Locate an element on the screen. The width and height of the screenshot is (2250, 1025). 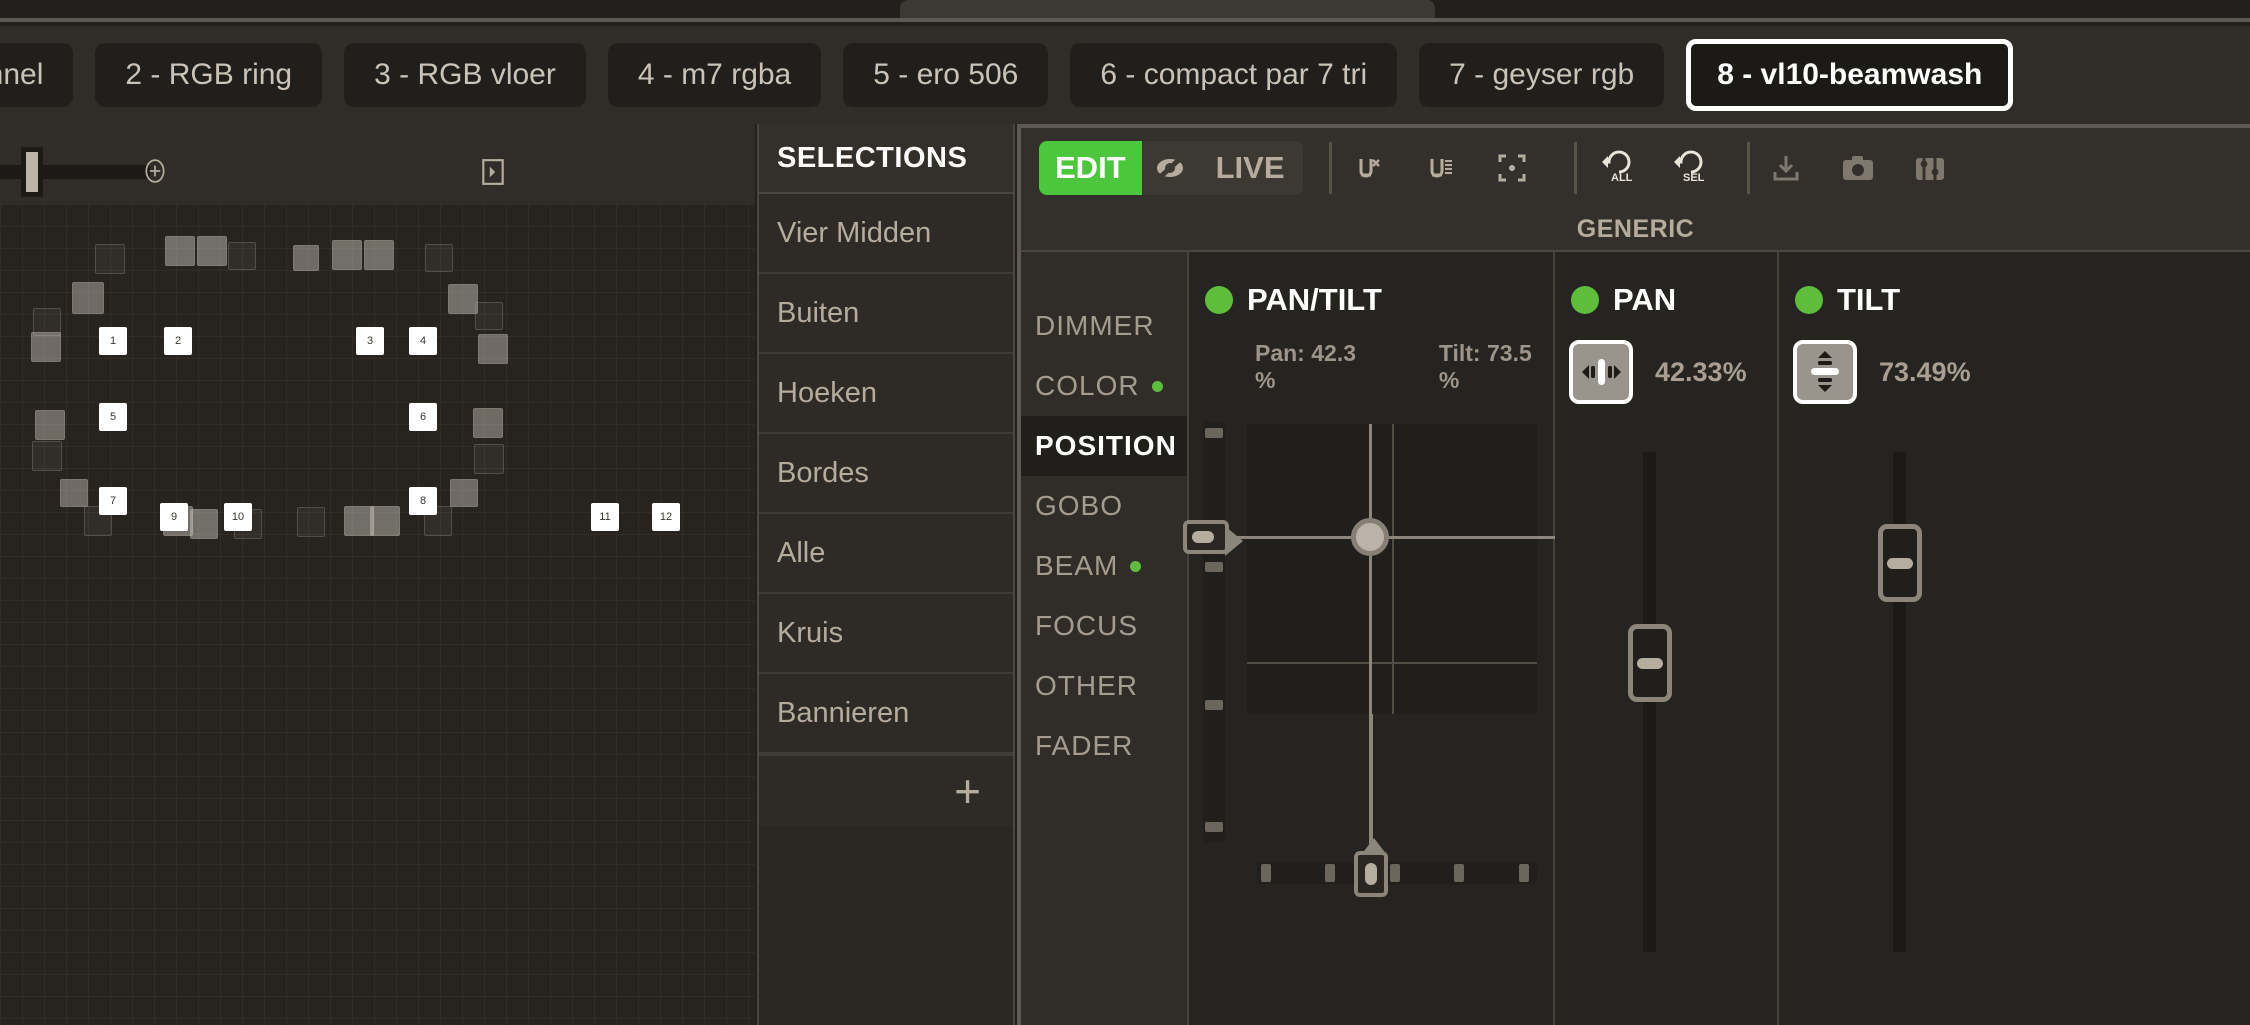
edit-live-toggle: EDIT LIVE is located at coordinates (1171, 168).